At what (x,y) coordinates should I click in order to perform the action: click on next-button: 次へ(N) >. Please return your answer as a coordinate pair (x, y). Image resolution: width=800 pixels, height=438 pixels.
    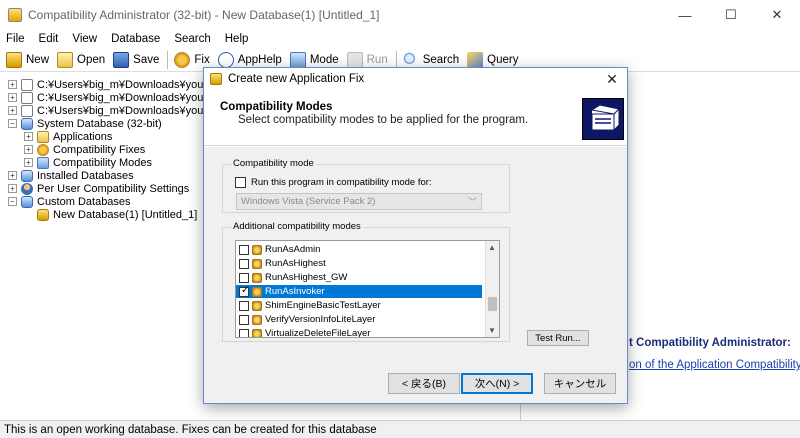
    Looking at the image, I should click on (497, 383).